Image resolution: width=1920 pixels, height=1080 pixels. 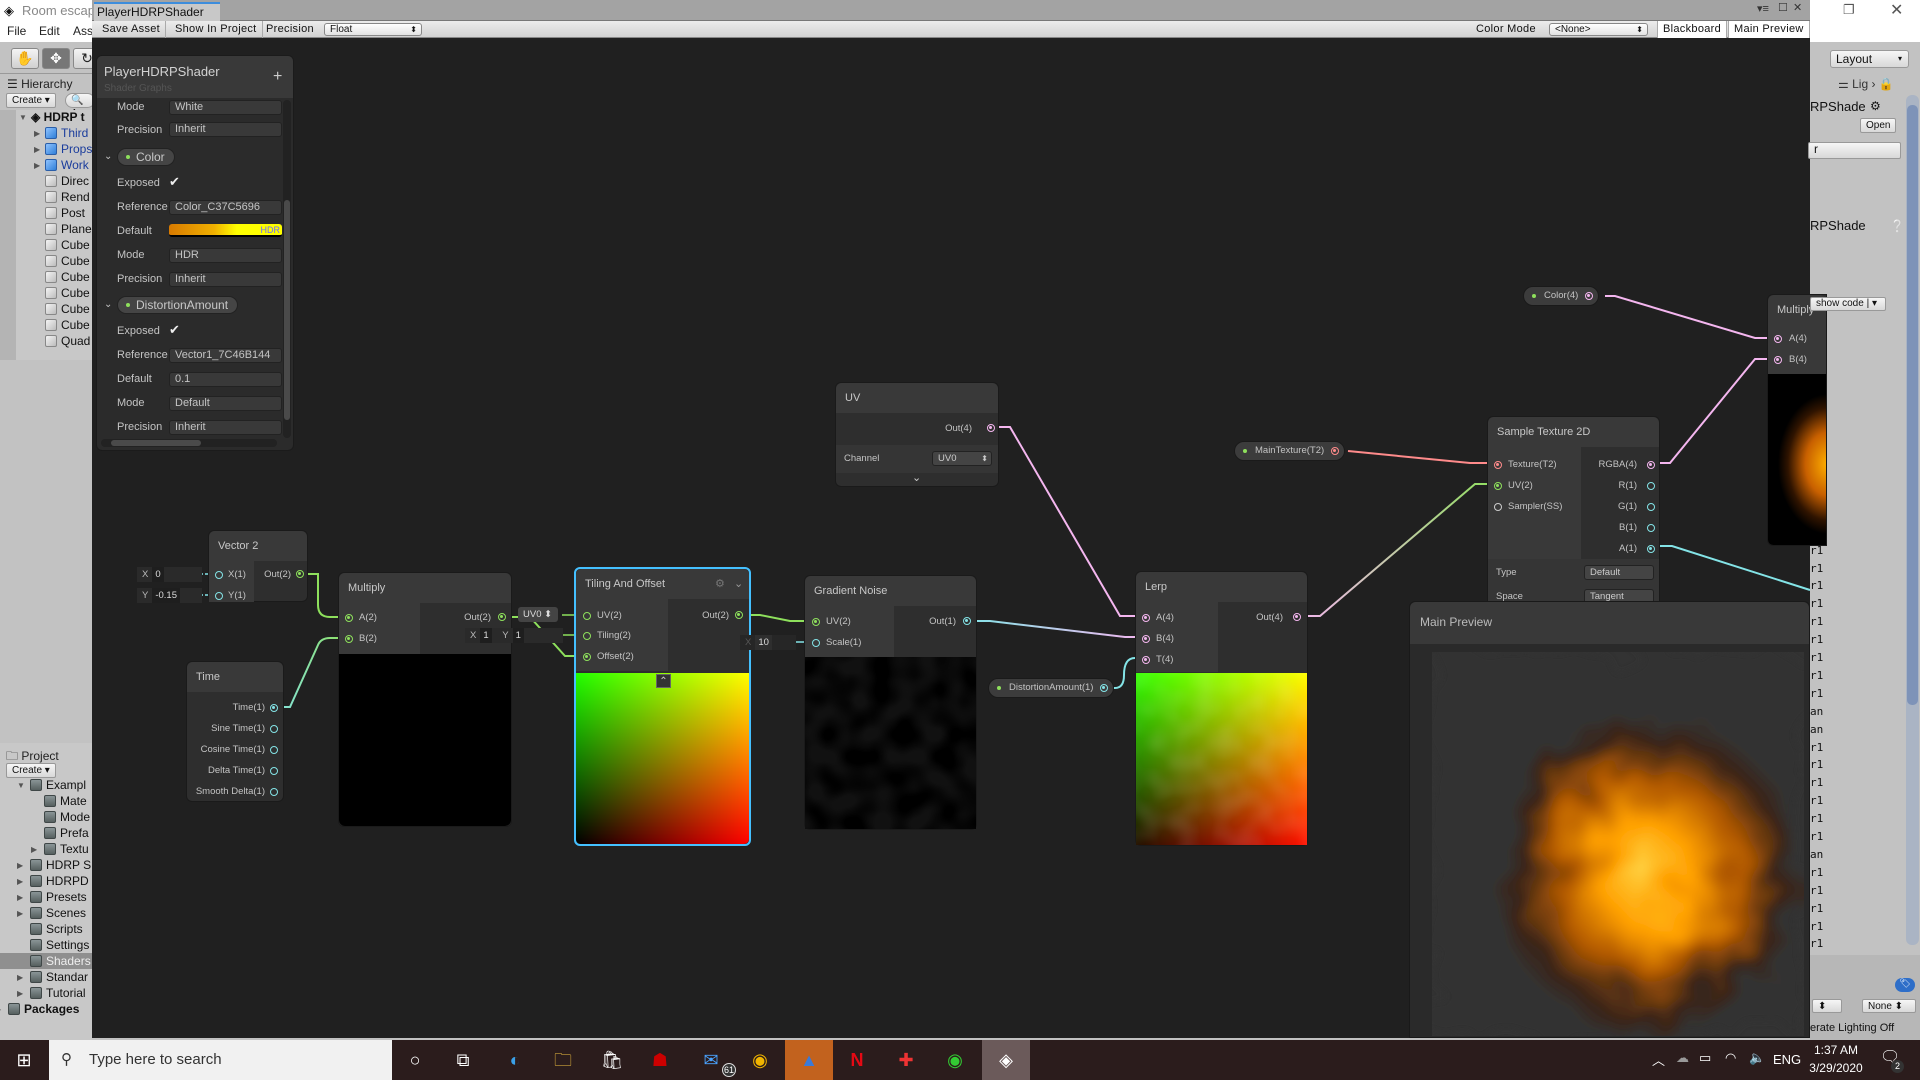 What do you see at coordinates (1617, 464) in the screenshot?
I see `port-rgba-: RGBA(4)` at bounding box center [1617, 464].